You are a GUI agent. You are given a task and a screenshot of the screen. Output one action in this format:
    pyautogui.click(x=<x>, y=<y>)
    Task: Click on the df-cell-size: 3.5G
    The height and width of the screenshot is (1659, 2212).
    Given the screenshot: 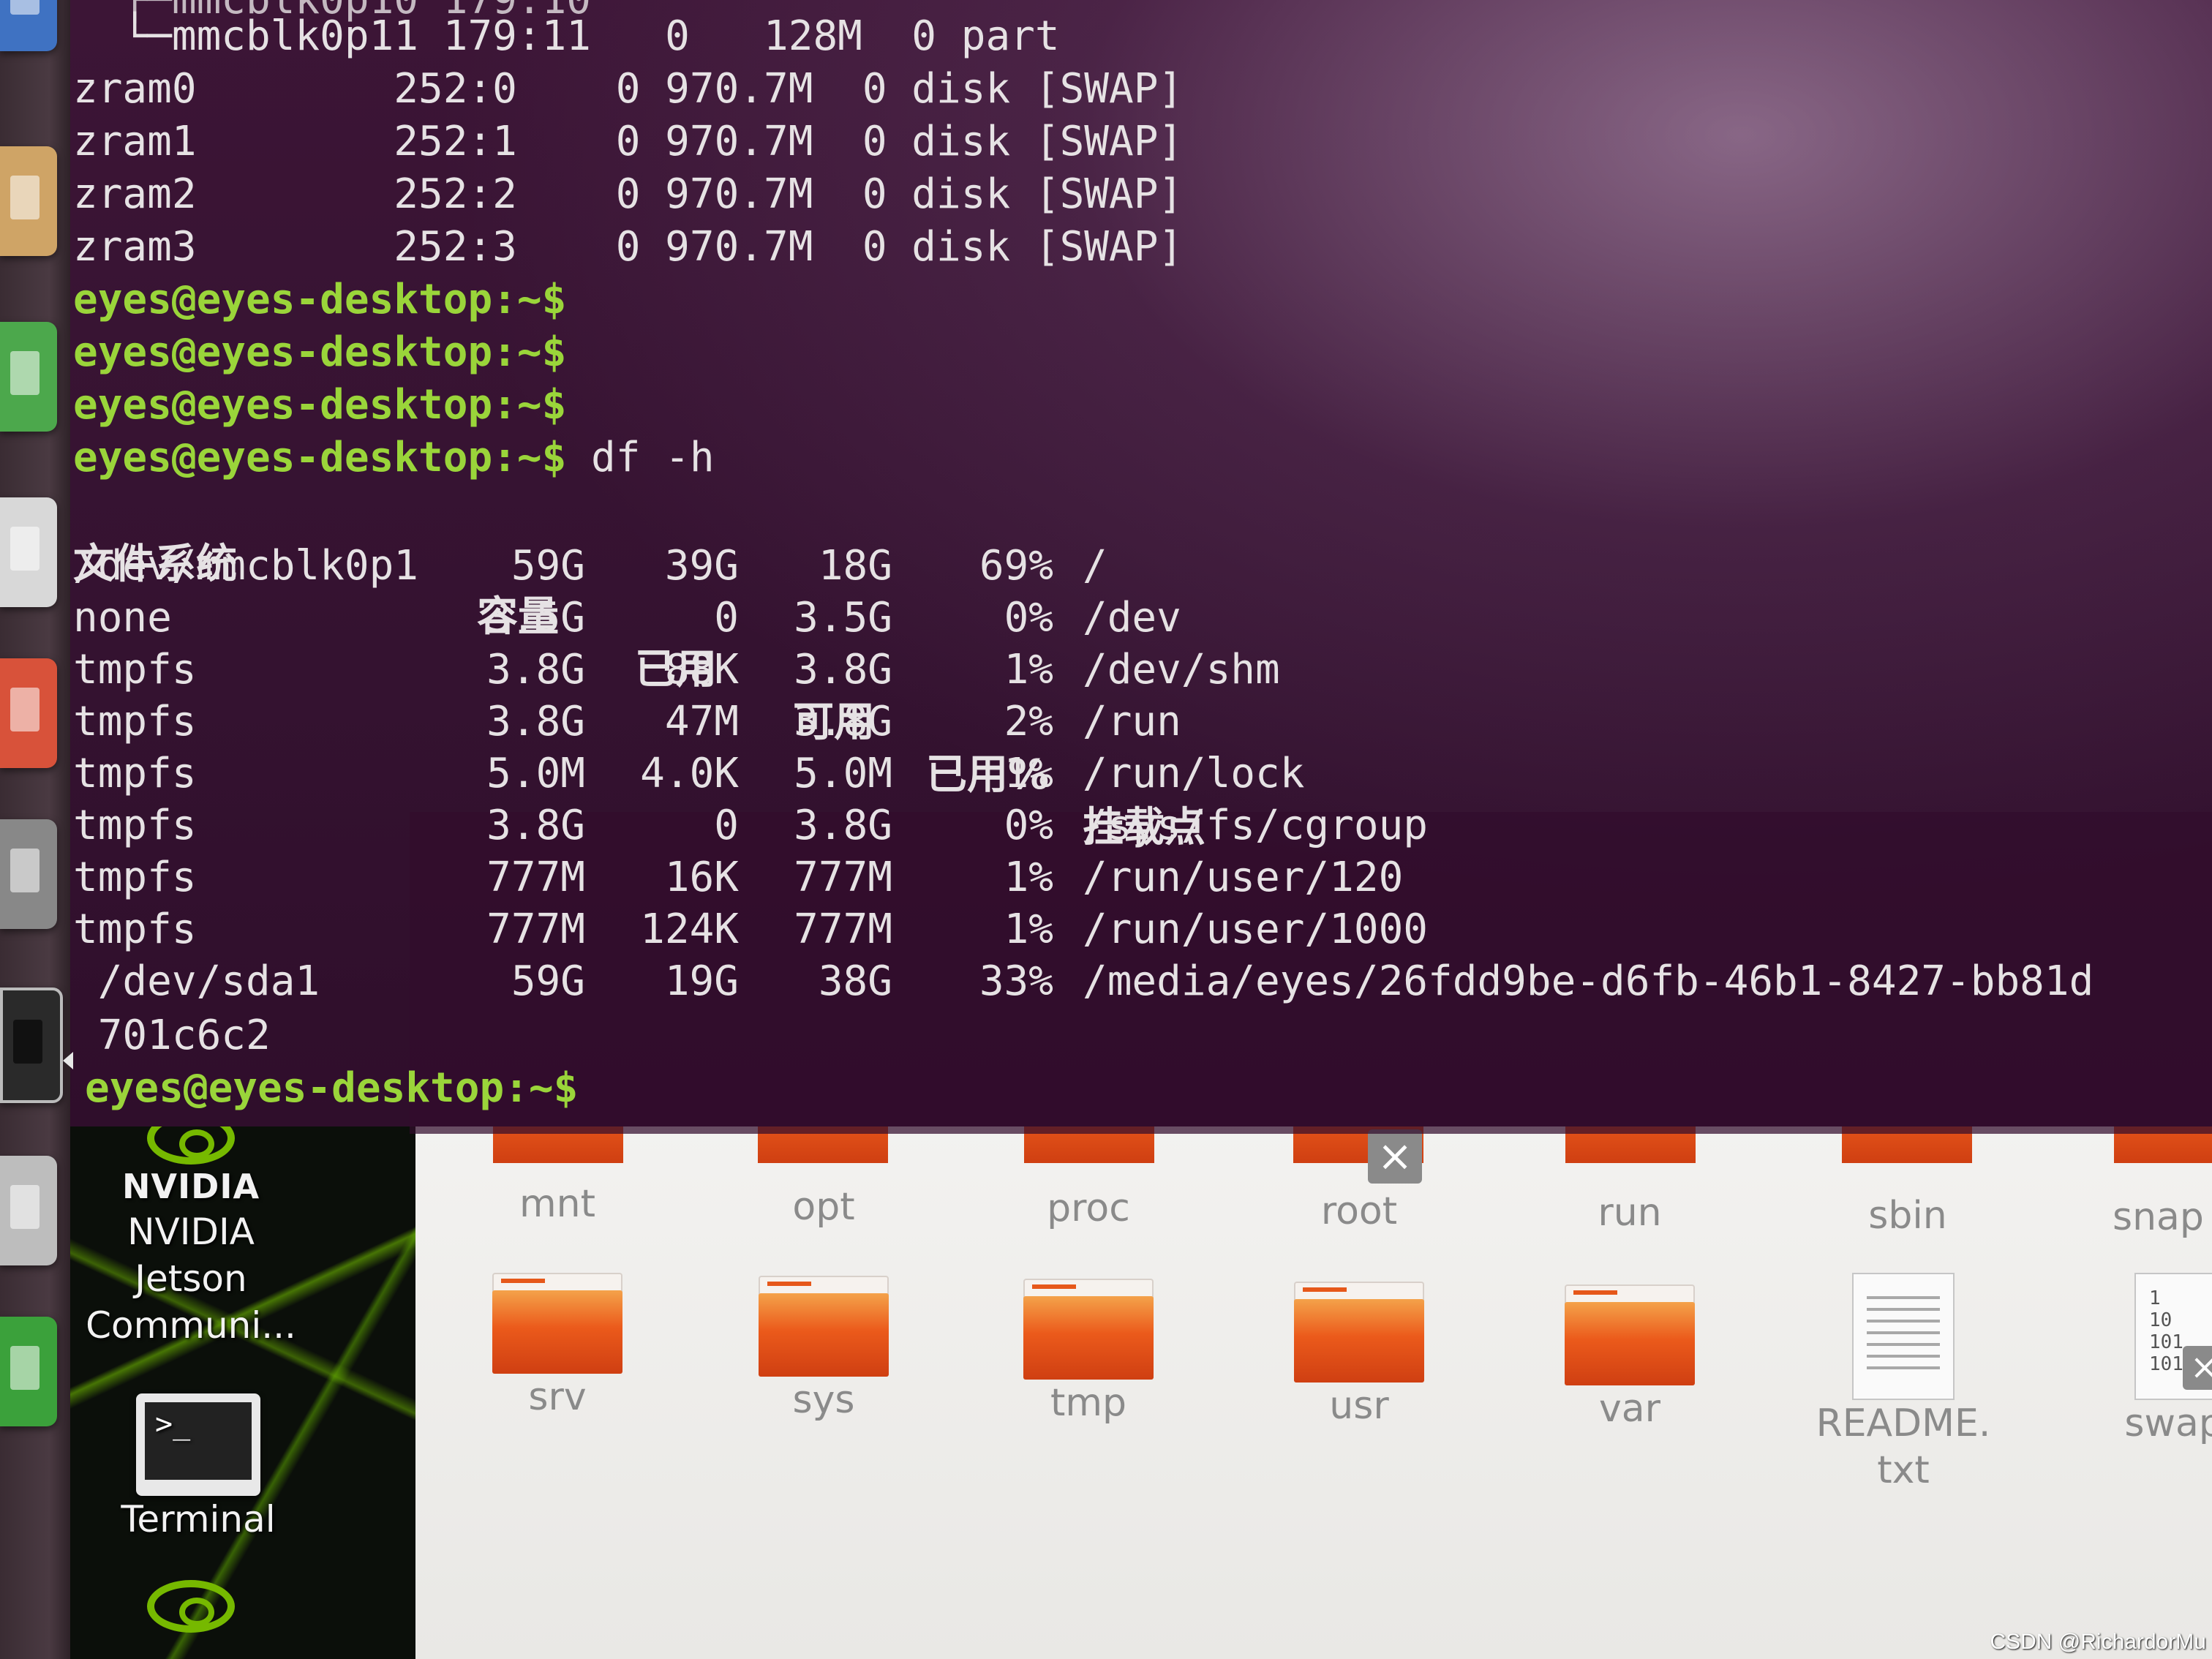 What is the action you would take?
    pyautogui.click(x=535, y=618)
    